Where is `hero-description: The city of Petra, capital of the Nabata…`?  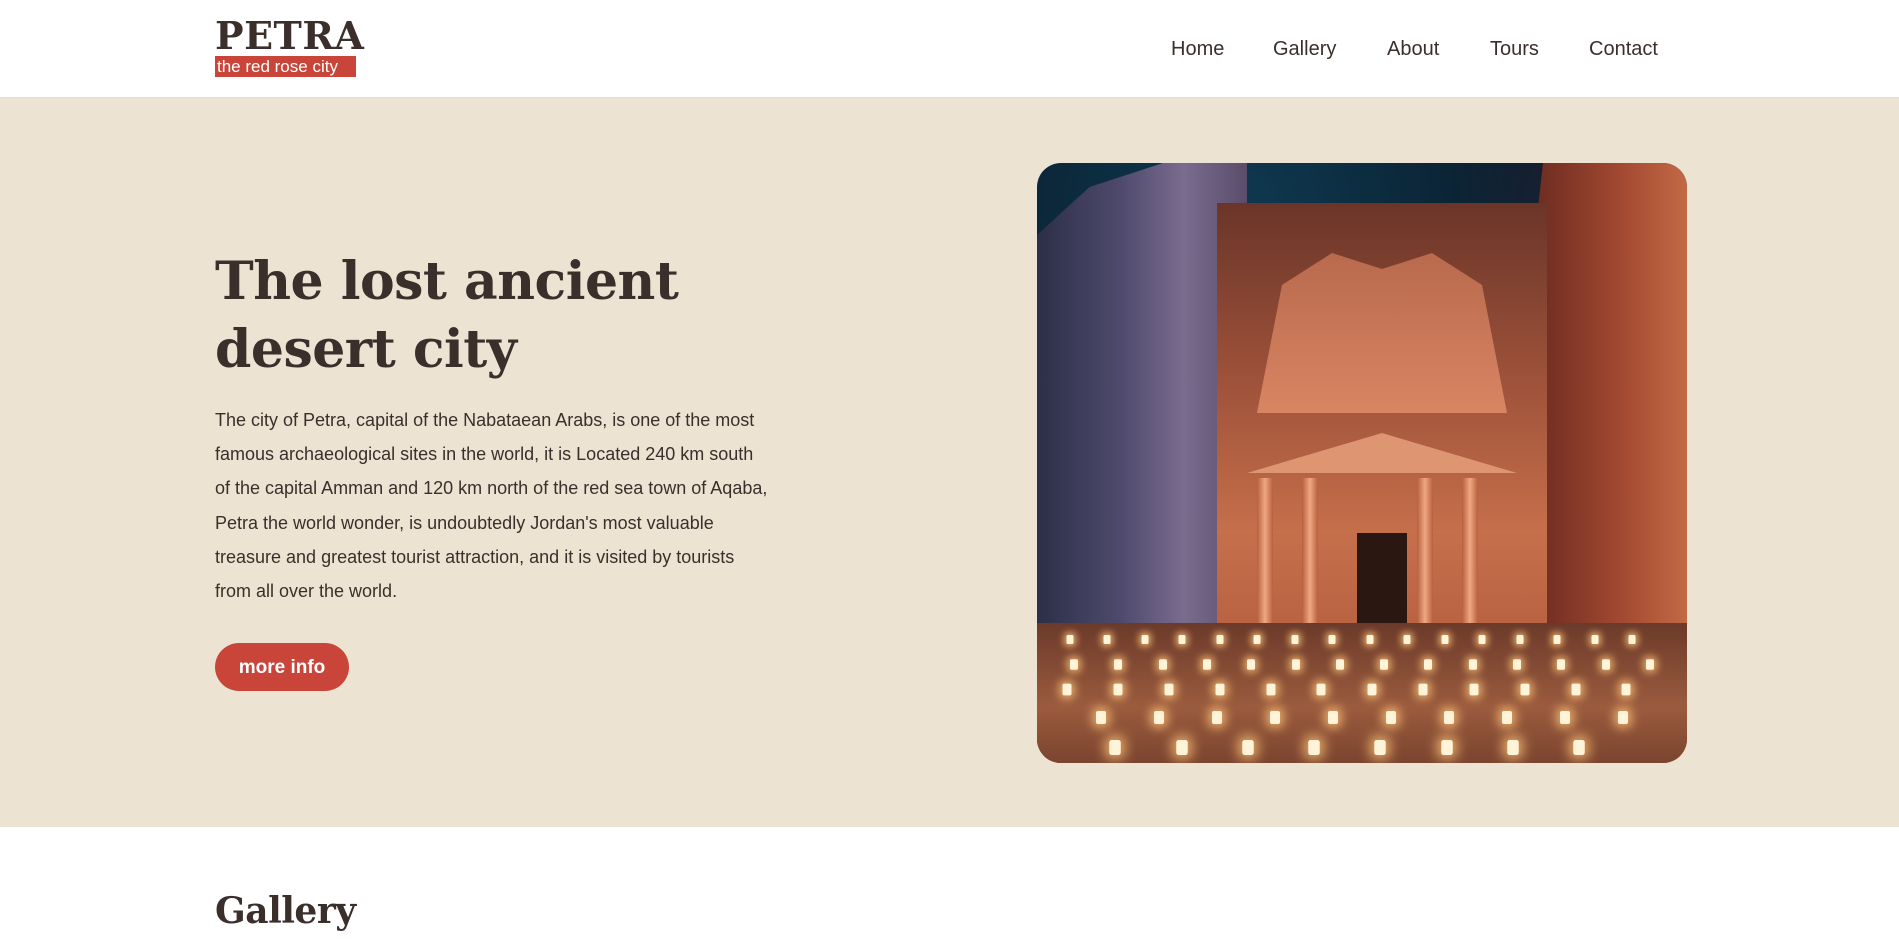 hero-description: The city of Petra, capital of the Nabata… is located at coordinates (491, 506).